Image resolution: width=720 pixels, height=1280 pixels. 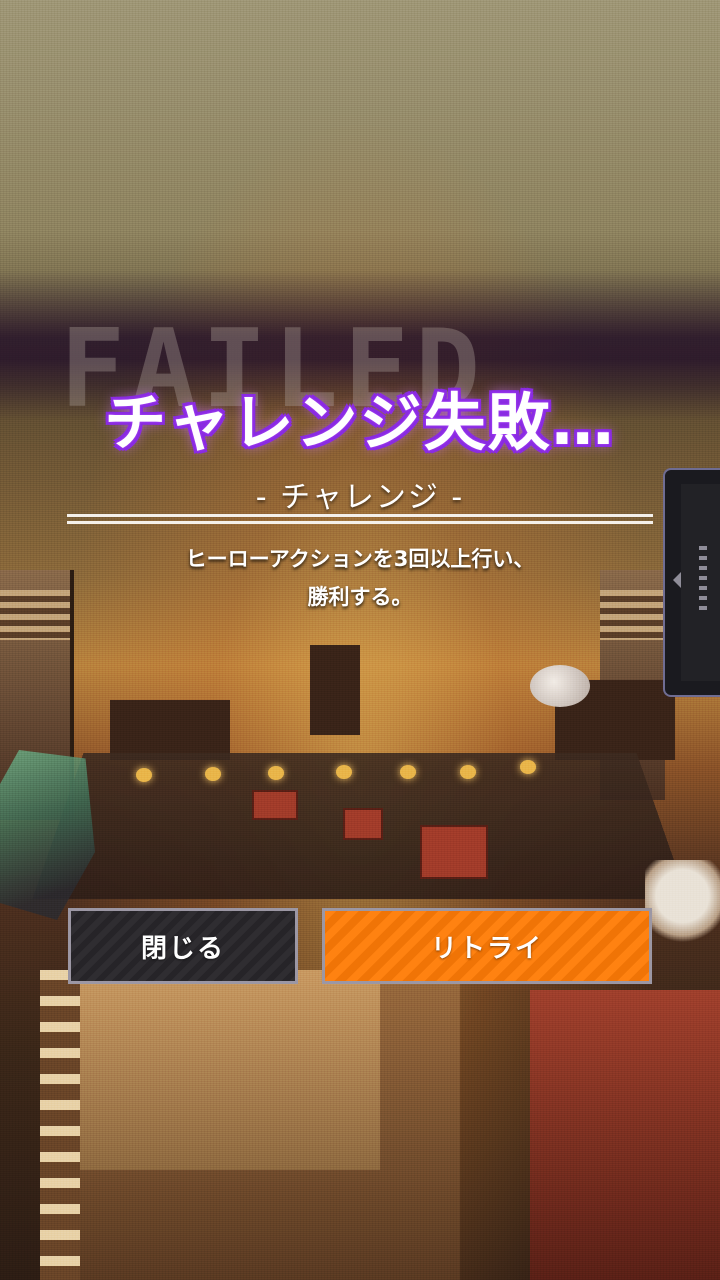 I want to click on retry-button-label: リトライ, so click(x=486, y=948).